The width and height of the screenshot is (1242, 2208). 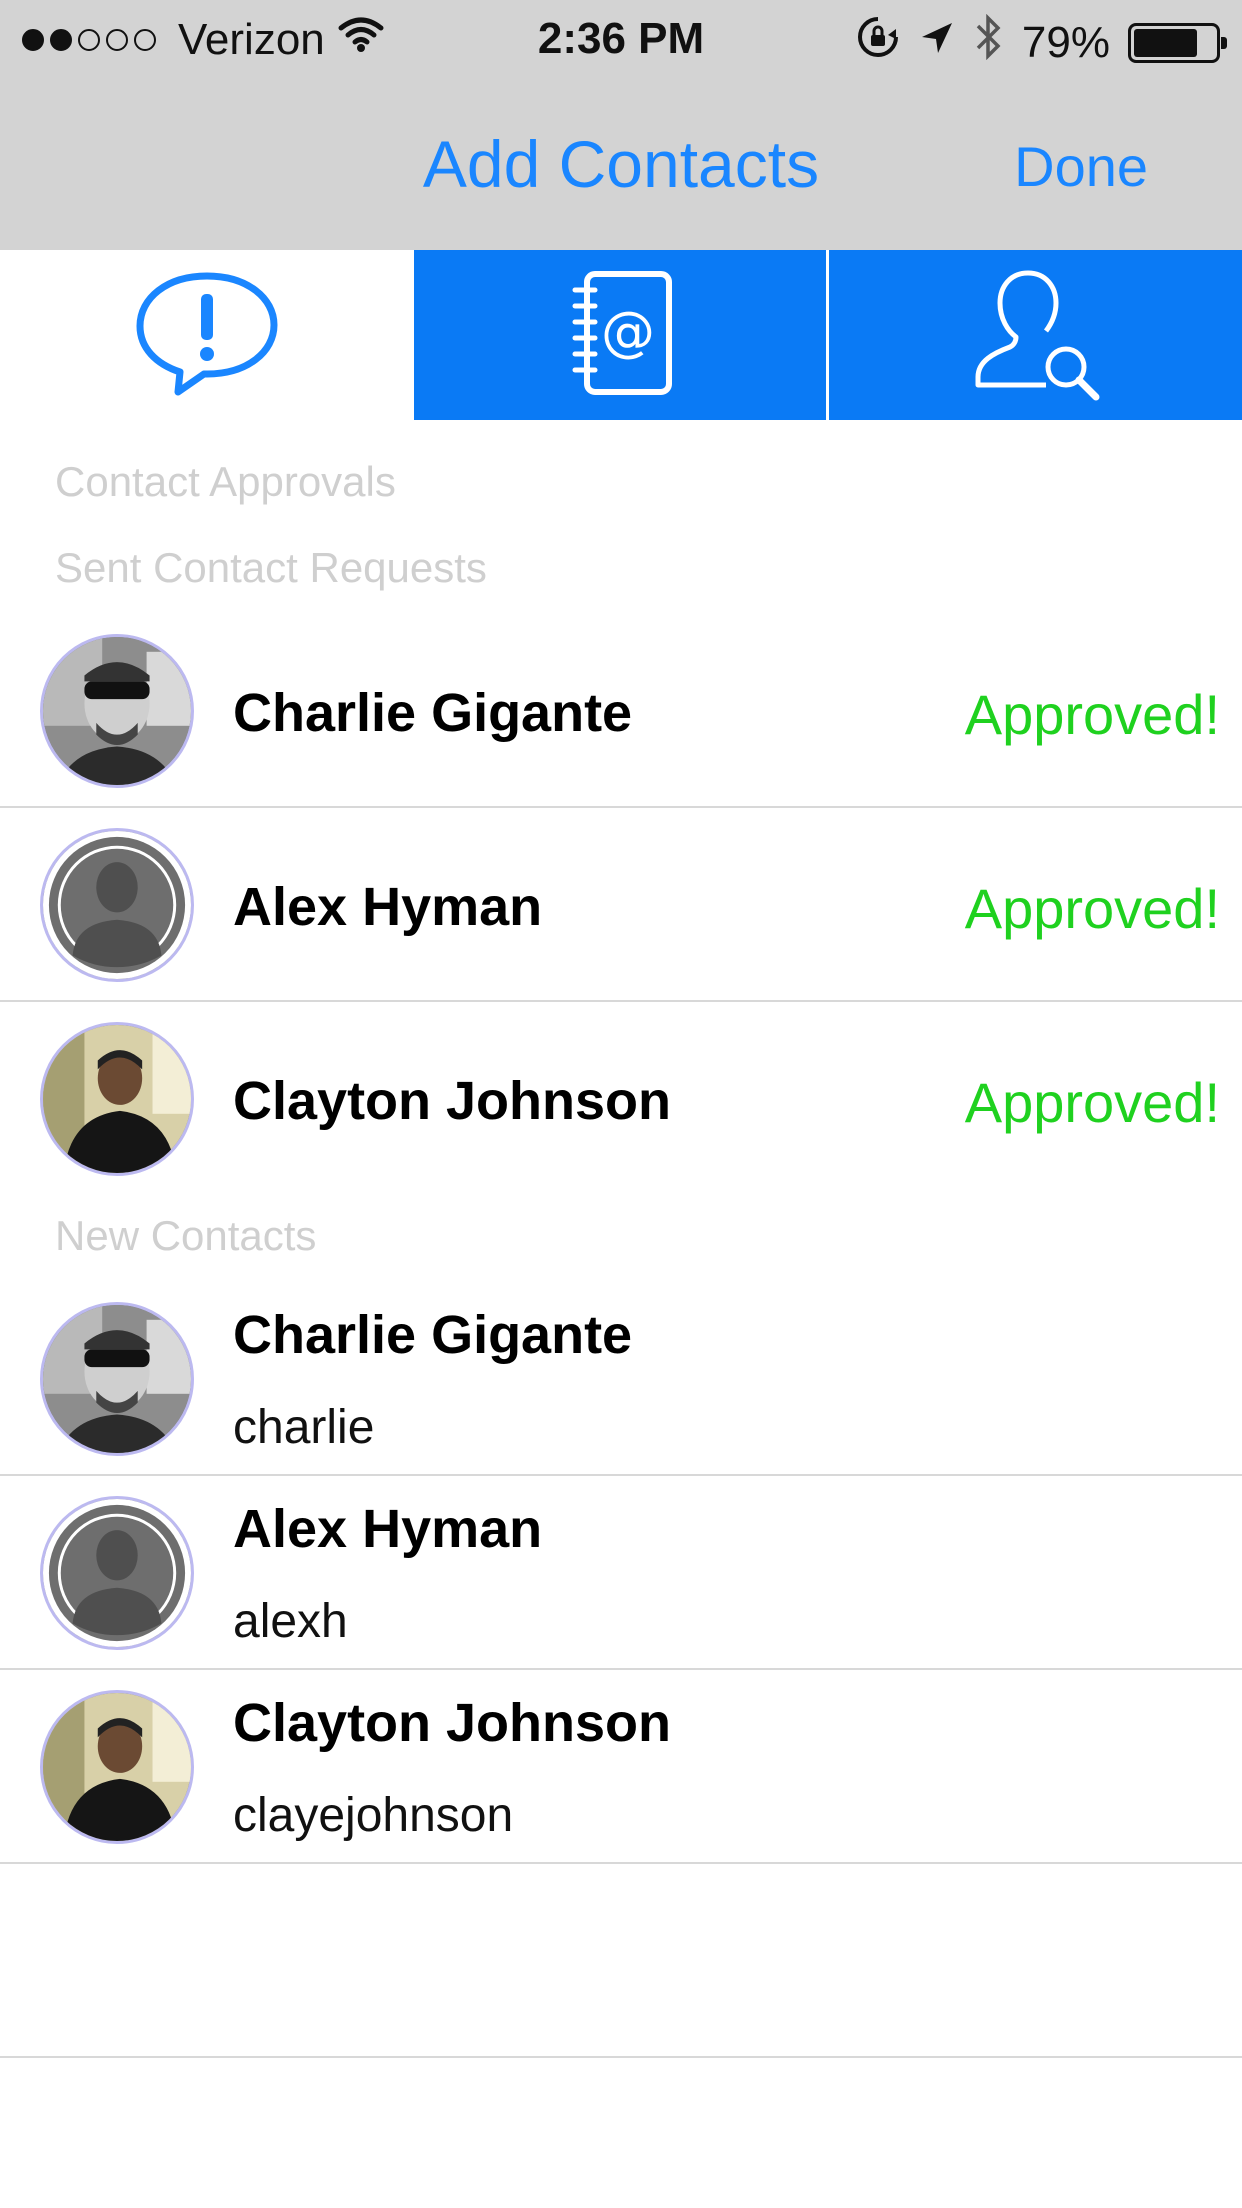 What do you see at coordinates (621, 166) in the screenshot?
I see `nav-bar: Add Contacts Done` at bounding box center [621, 166].